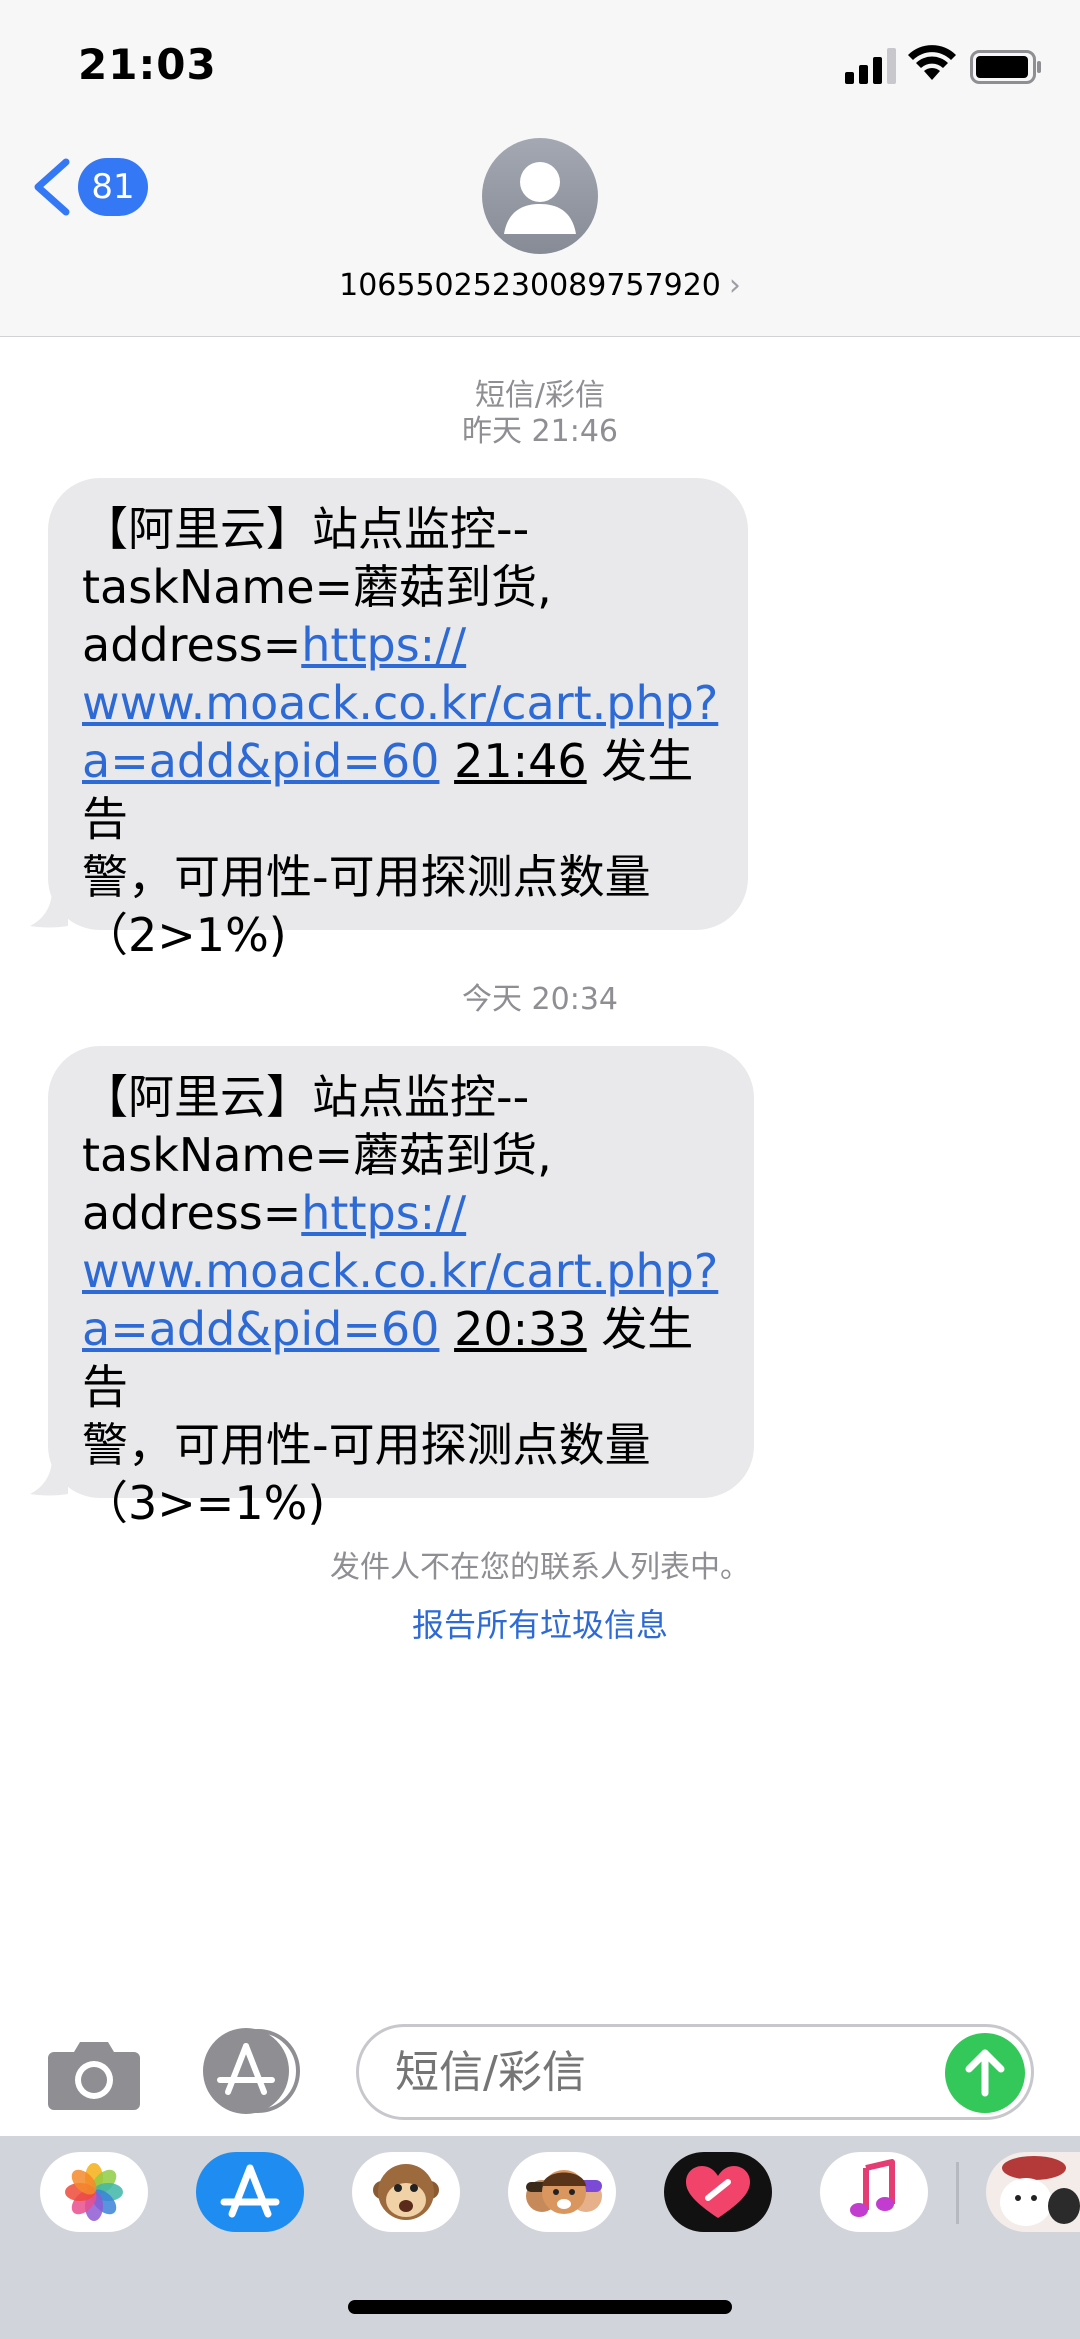  Describe the element at coordinates (957, 2193) in the screenshot. I see `drawer-divider` at that location.